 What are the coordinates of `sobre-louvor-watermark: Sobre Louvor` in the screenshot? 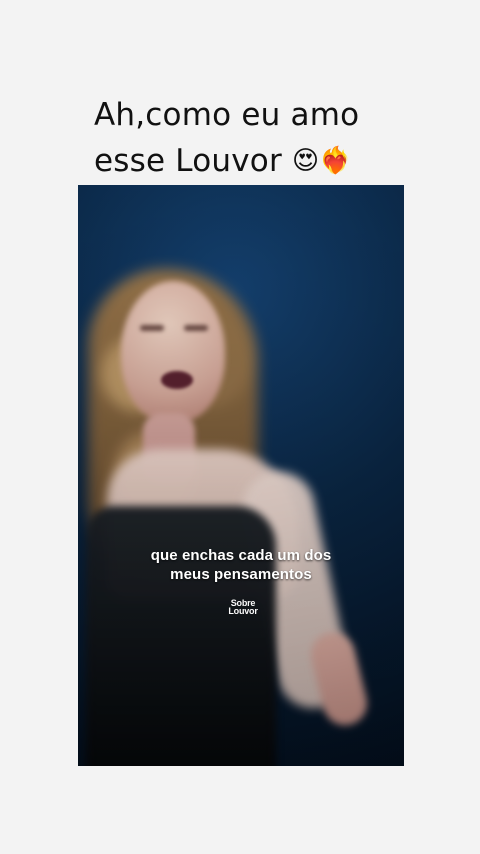 It's located at (243, 607).